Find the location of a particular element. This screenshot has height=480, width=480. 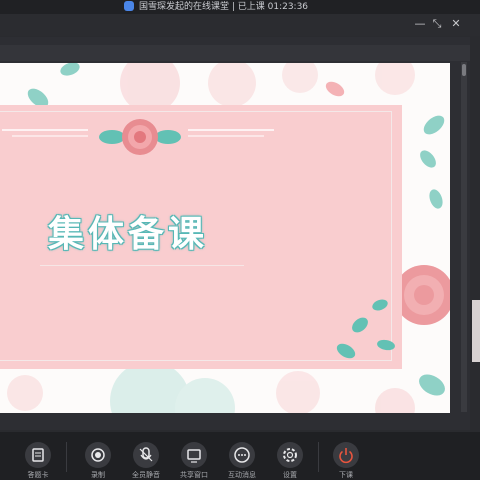

window-titlebar: — ⤡ ✕ is located at coordinates (240, 25).